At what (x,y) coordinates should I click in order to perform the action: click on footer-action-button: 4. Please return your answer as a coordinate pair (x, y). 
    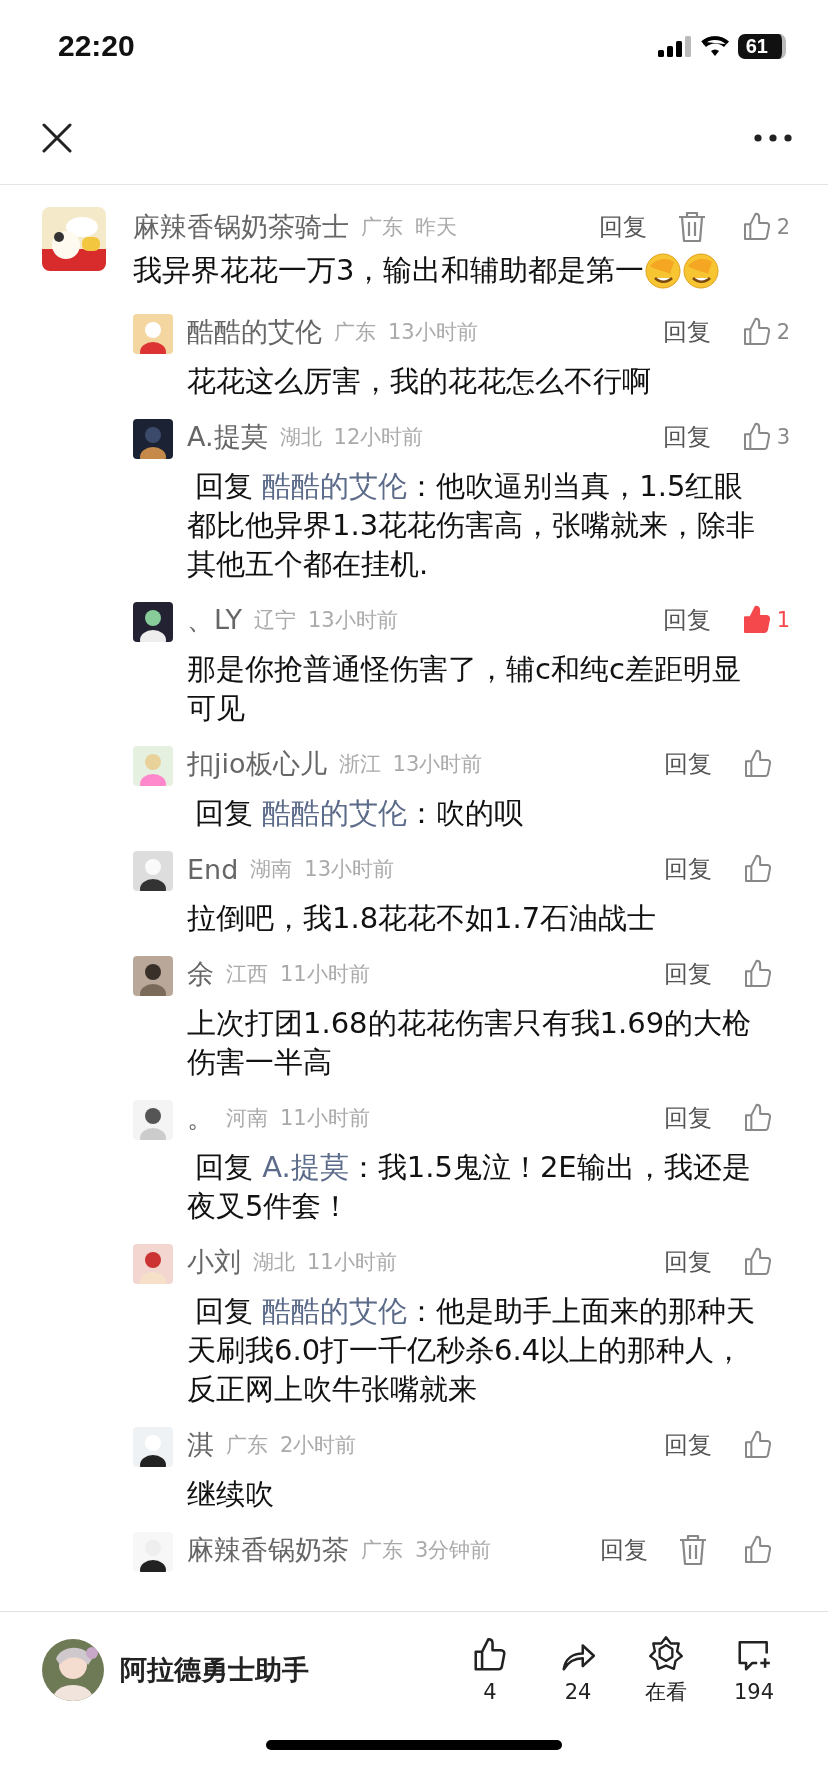
    Looking at the image, I should click on (490, 1670).